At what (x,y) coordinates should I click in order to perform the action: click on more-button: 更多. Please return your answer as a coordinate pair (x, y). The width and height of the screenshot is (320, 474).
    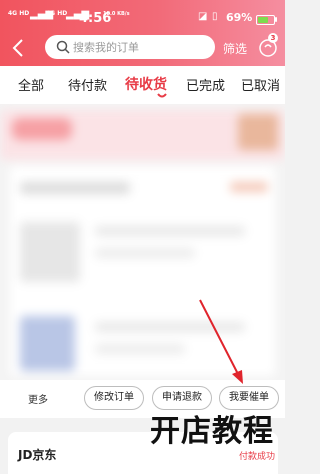
    Looking at the image, I should click on (38, 398).